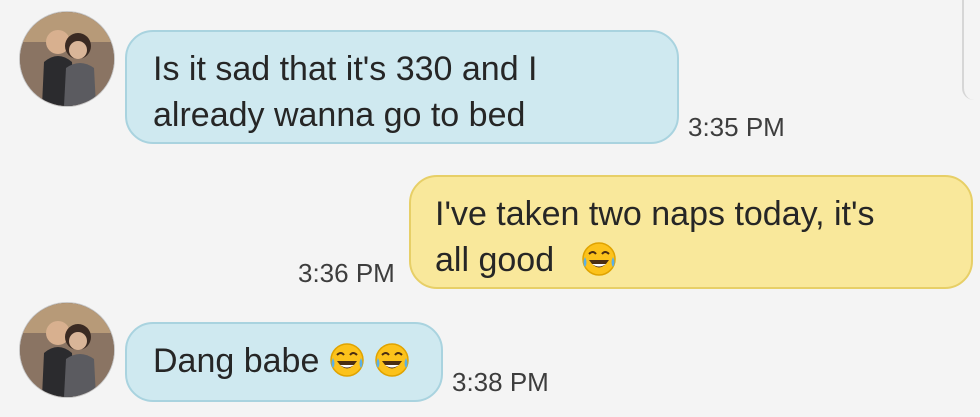  Describe the element at coordinates (971, 50) in the screenshot. I see `scroll-edge` at that location.